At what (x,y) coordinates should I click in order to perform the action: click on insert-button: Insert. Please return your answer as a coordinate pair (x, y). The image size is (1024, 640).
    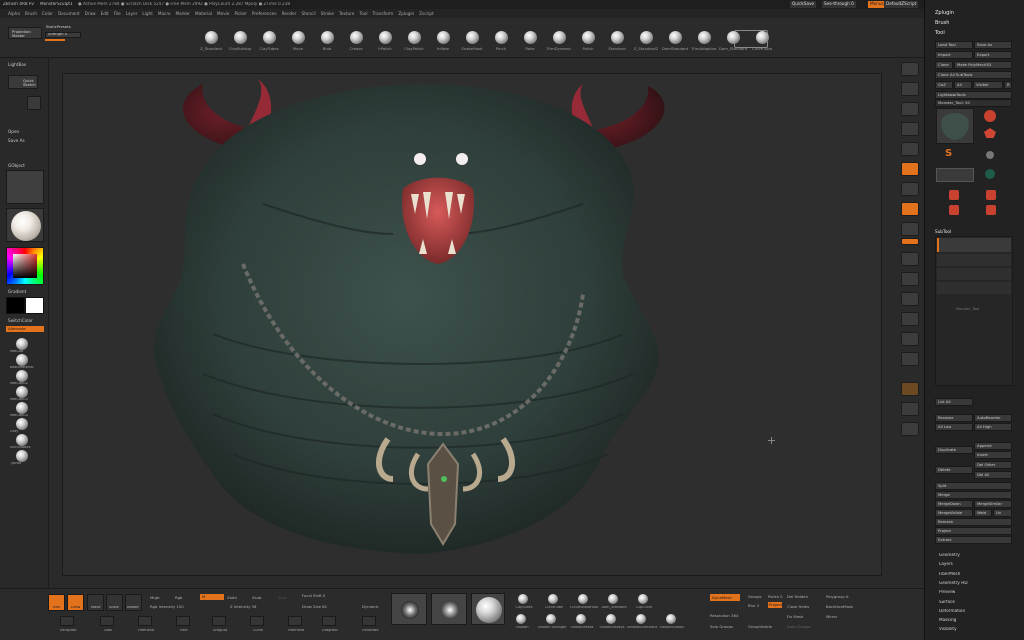
    Looking at the image, I should click on (993, 455).